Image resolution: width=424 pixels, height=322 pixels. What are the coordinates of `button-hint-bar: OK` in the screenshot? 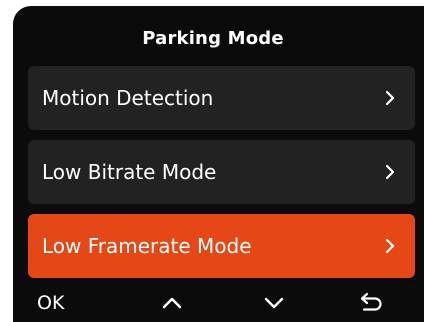 It's located at (218, 304).